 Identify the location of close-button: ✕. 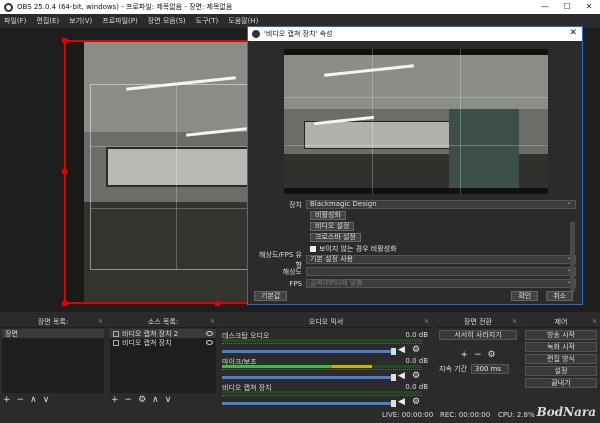
(589, 7).